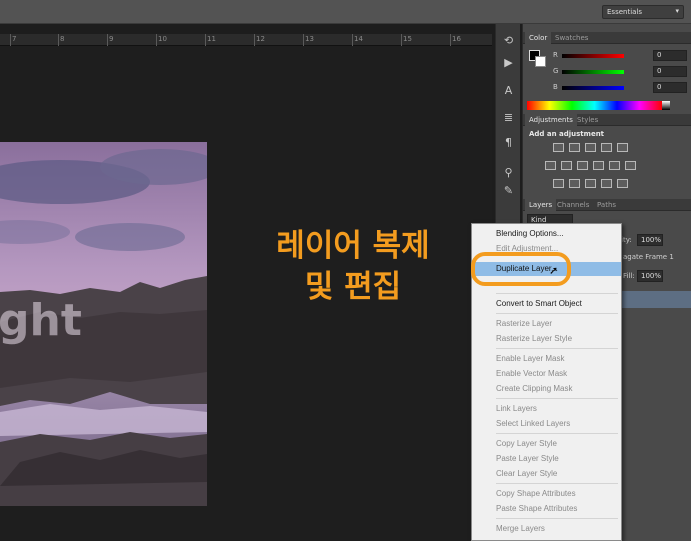 Image resolution: width=691 pixels, height=541 pixels. Describe the element at coordinates (614, 165) in the screenshot. I see `channel-mixer-icon` at that location.